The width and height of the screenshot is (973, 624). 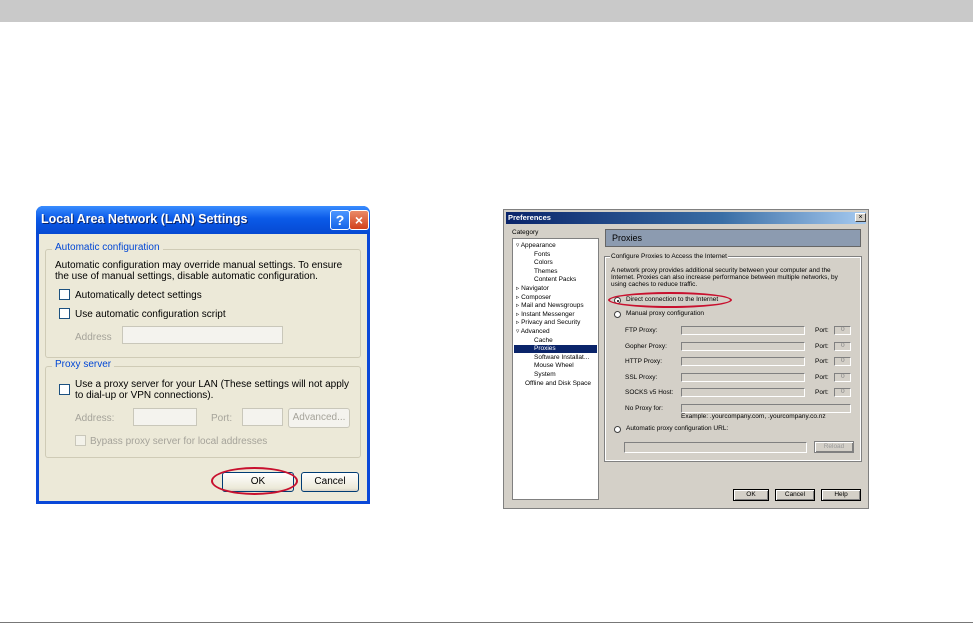 I want to click on lan-titlebar: Local Area Network (LAN) Settings ? ×, so click(x=203, y=220).